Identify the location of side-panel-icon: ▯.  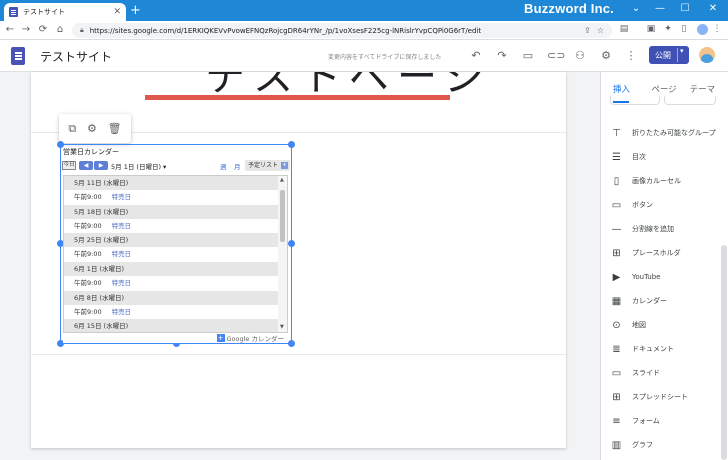
(684, 29).